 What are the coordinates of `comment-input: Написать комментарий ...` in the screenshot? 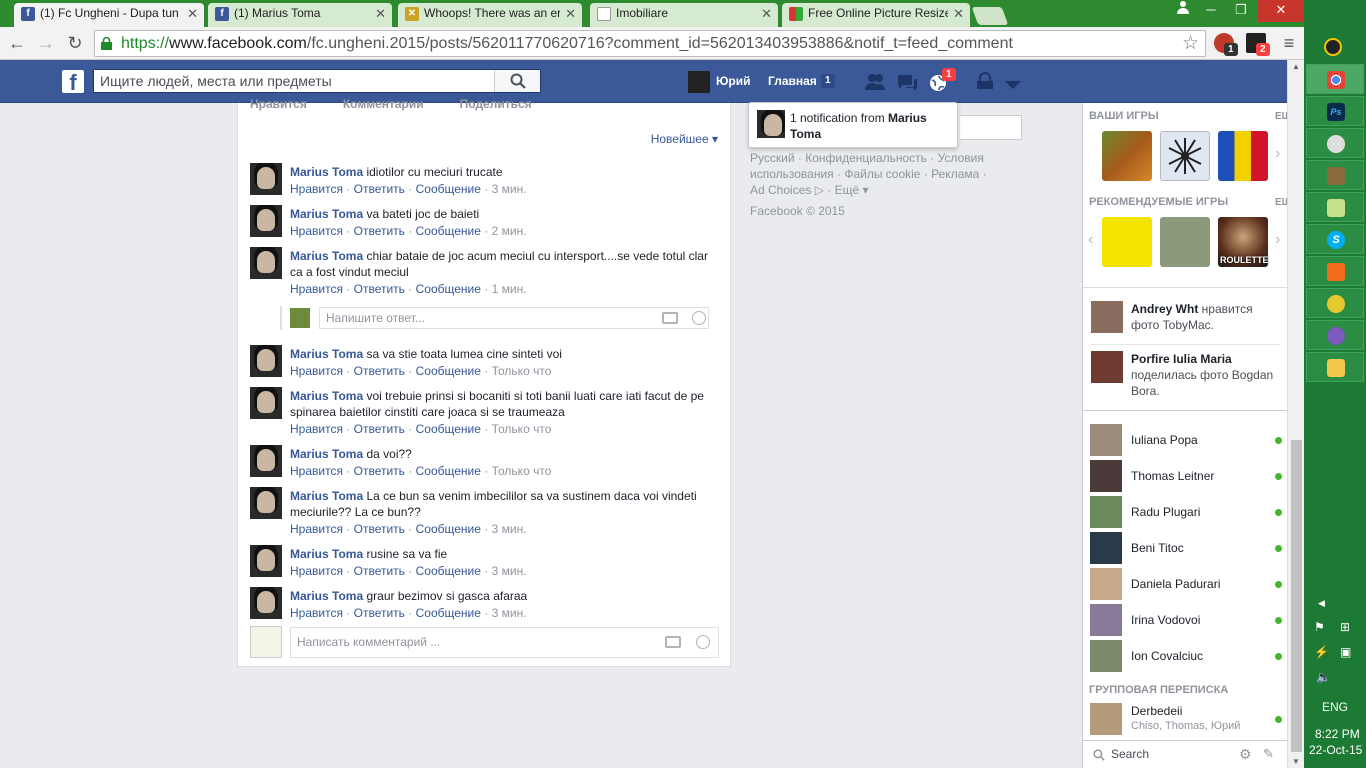 It's located at (504, 642).